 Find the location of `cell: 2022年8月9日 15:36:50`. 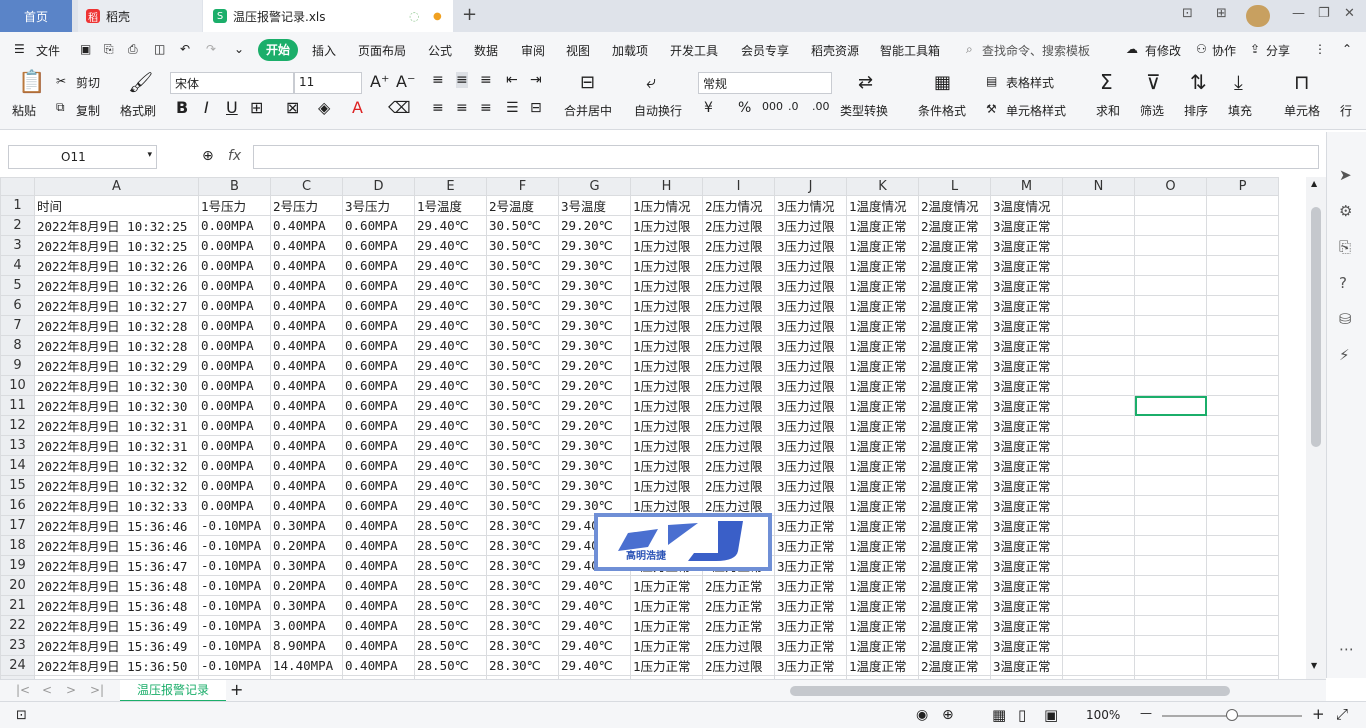

cell: 2022年8月9日 15:36:50 is located at coordinates (116, 665).